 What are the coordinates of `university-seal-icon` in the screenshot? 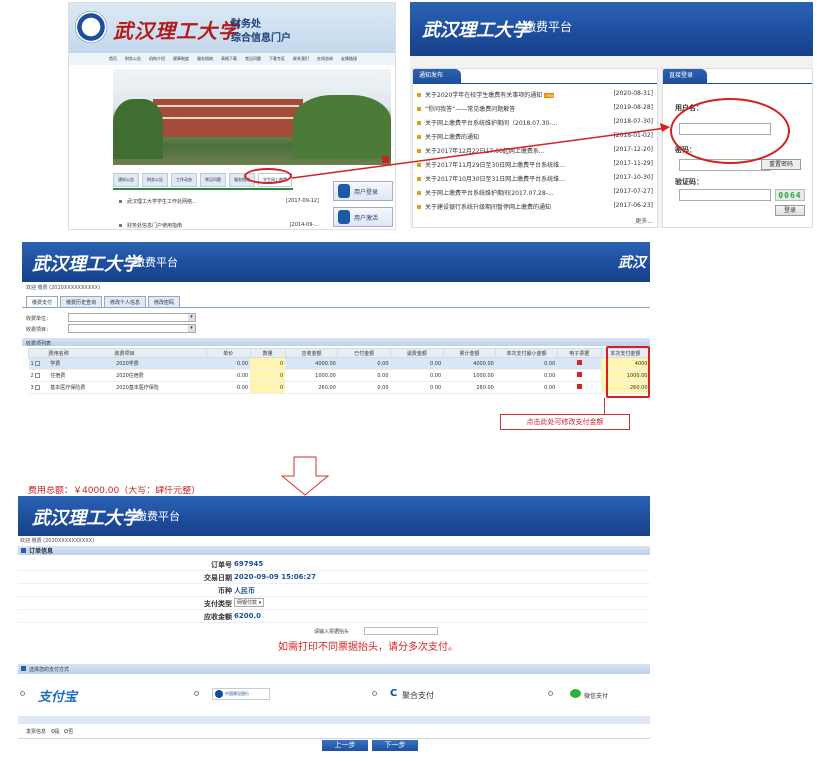 It's located at (91, 27).